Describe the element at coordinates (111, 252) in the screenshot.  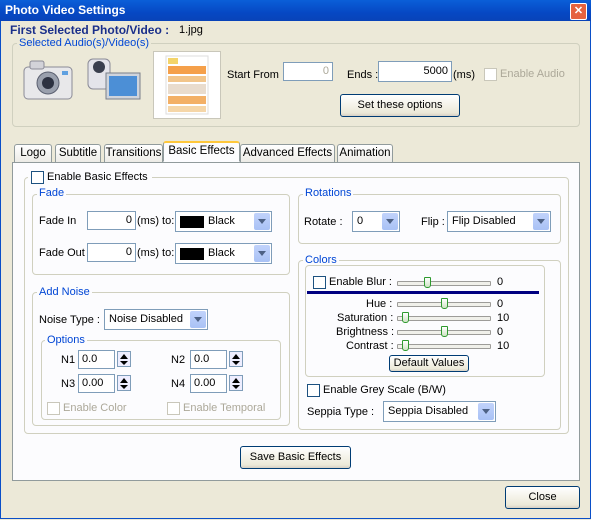
I see `fade-out-input: 0` at that location.